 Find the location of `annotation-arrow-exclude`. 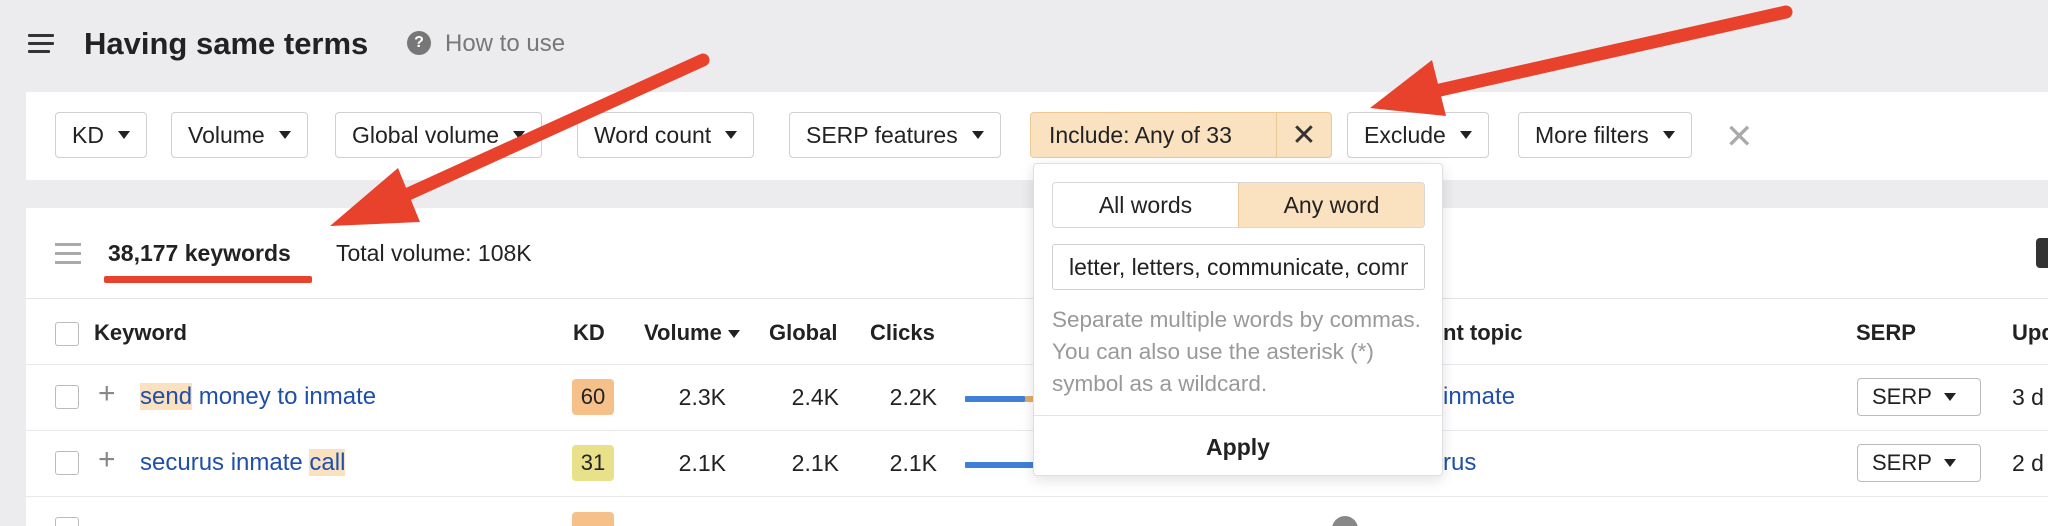

annotation-arrow-exclude is located at coordinates (1581, 60).